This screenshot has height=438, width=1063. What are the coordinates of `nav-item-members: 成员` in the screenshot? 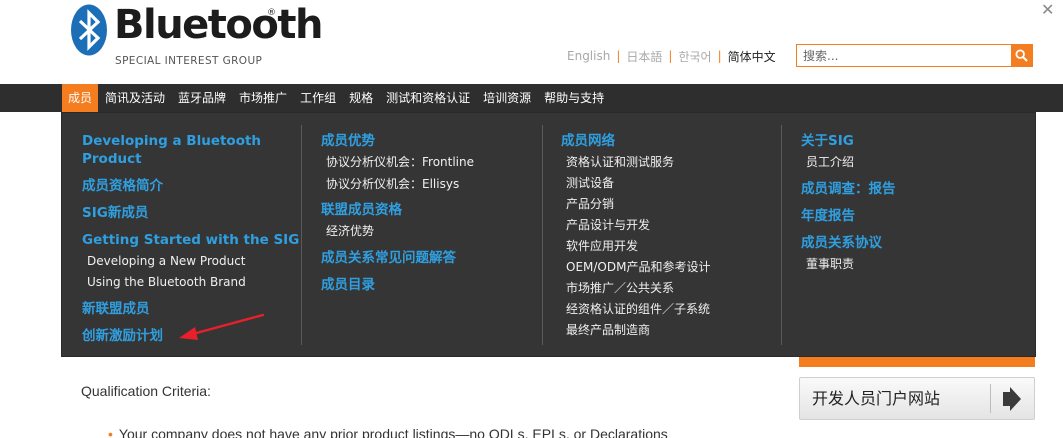 It's located at (80, 98).